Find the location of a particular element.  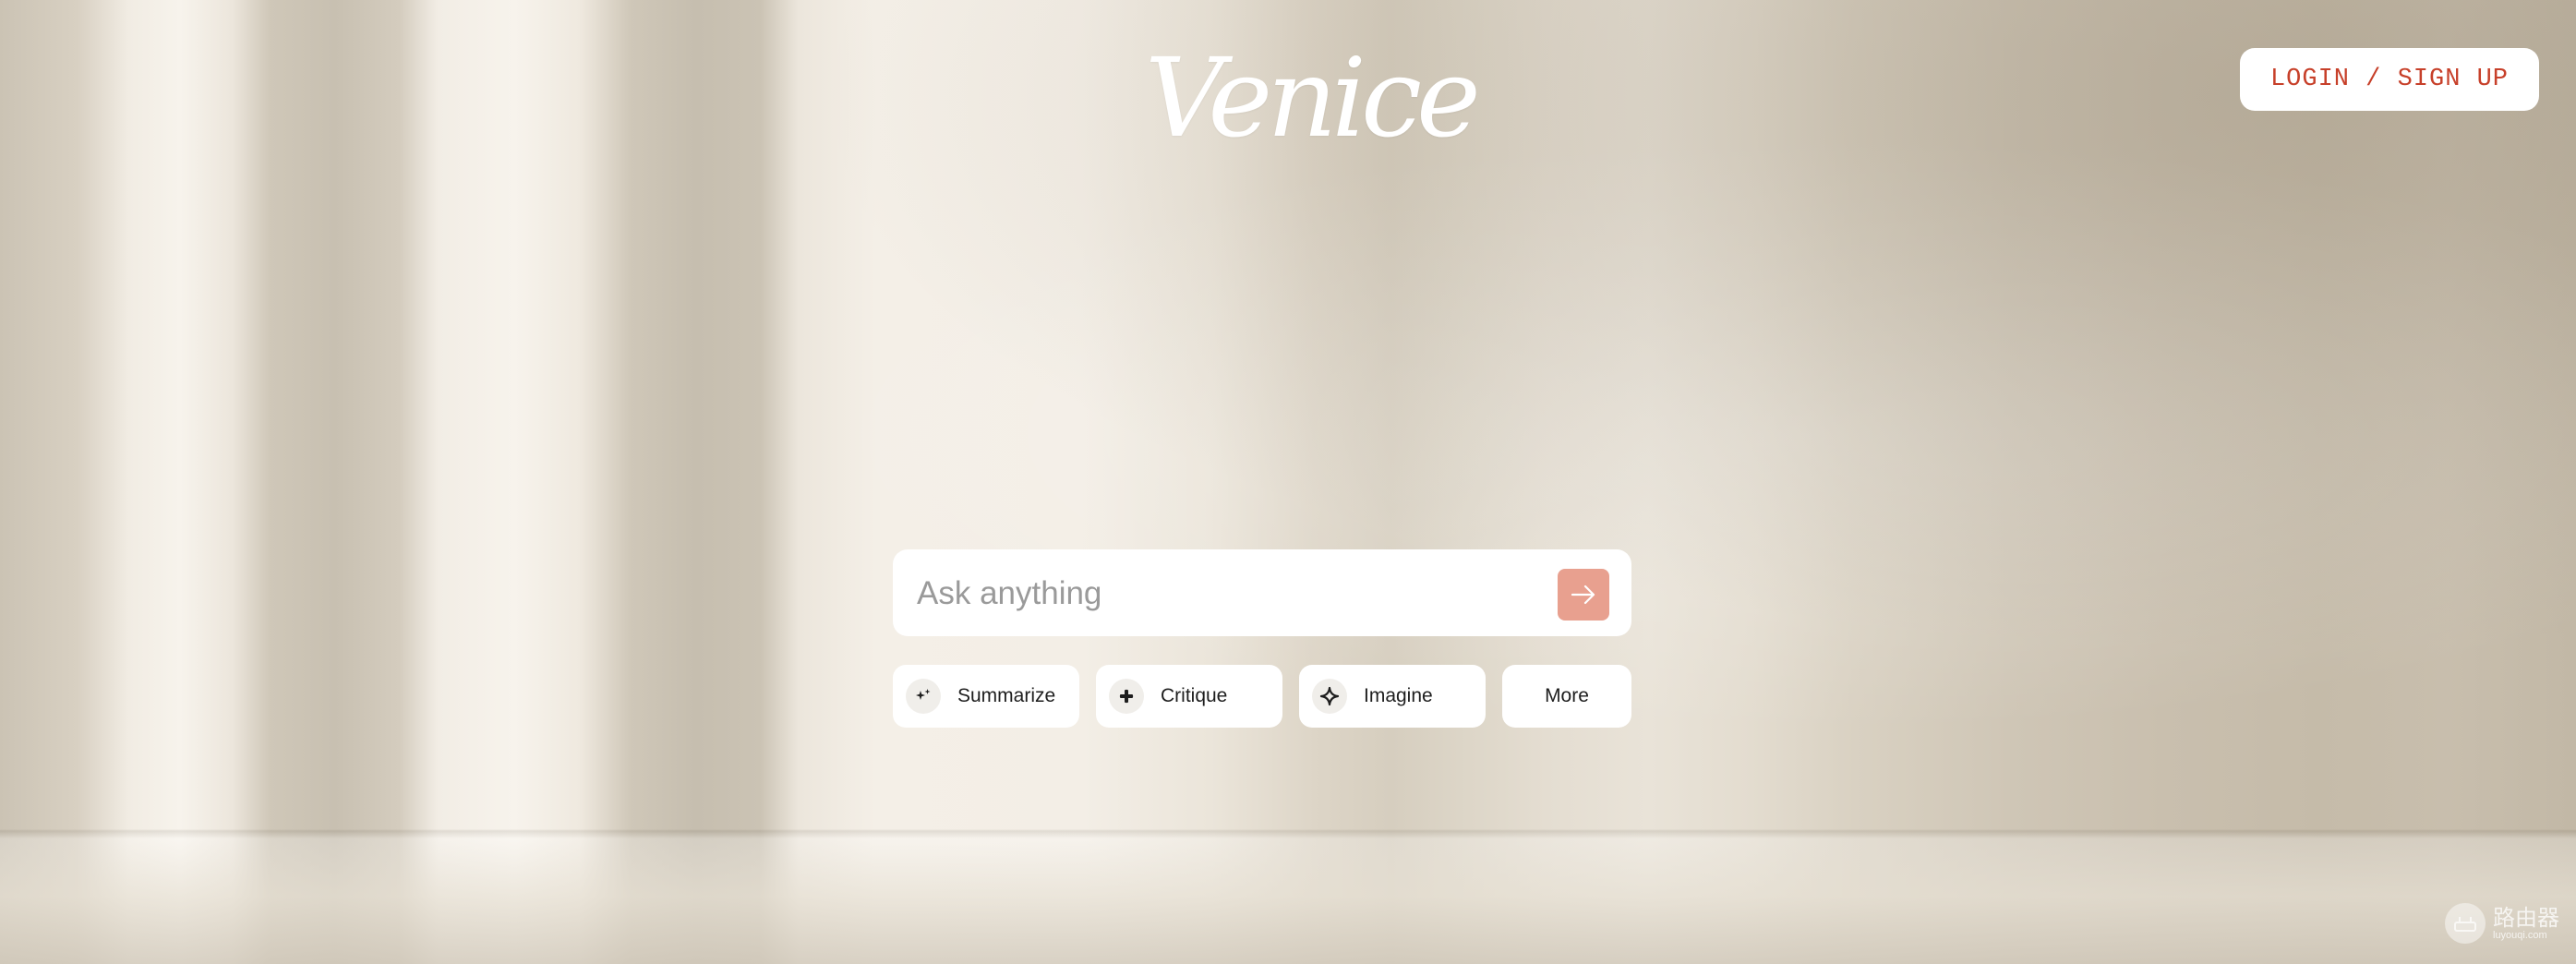

chip-more-label: More is located at coordinates (1567, 695).